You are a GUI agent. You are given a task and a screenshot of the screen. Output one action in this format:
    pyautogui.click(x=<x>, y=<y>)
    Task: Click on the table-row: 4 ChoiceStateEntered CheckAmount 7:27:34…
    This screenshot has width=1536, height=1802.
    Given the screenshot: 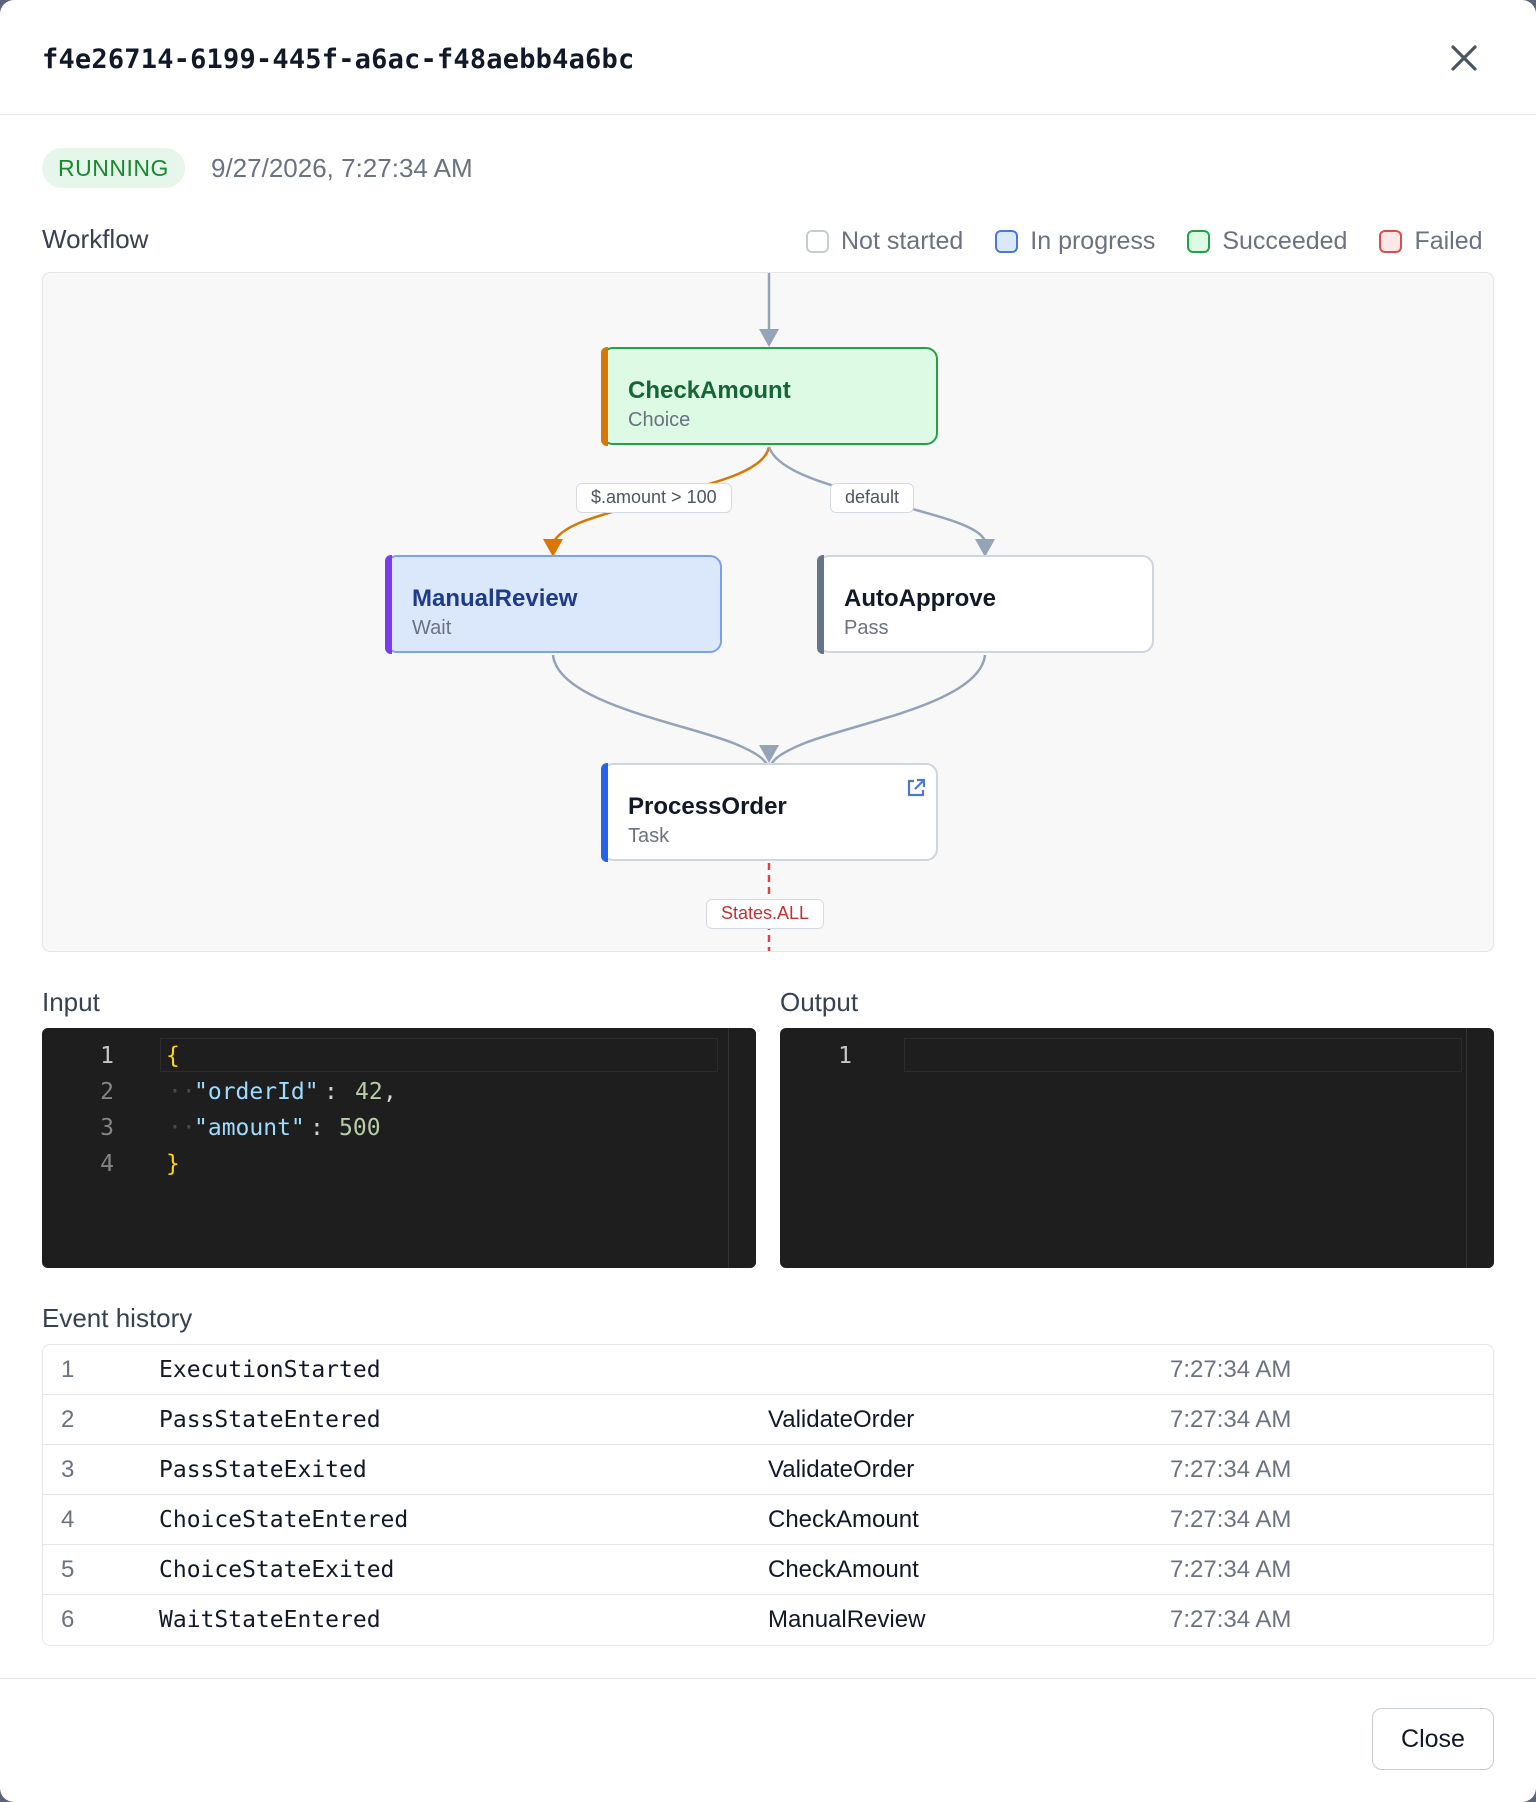 What is the action you would take?
    pyautogui.click(x=768, y=1520)
    